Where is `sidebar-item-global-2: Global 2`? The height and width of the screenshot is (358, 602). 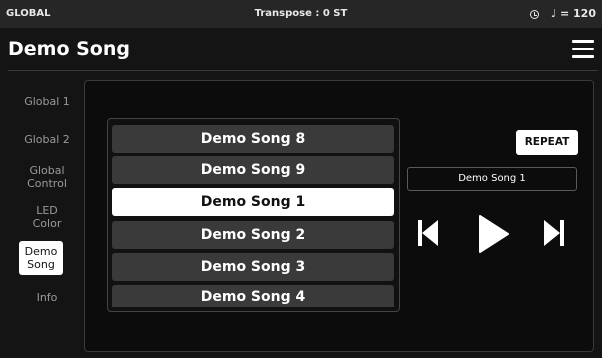
sidebar-item-global-2: Global 2 is located at coordinates (47, 139).